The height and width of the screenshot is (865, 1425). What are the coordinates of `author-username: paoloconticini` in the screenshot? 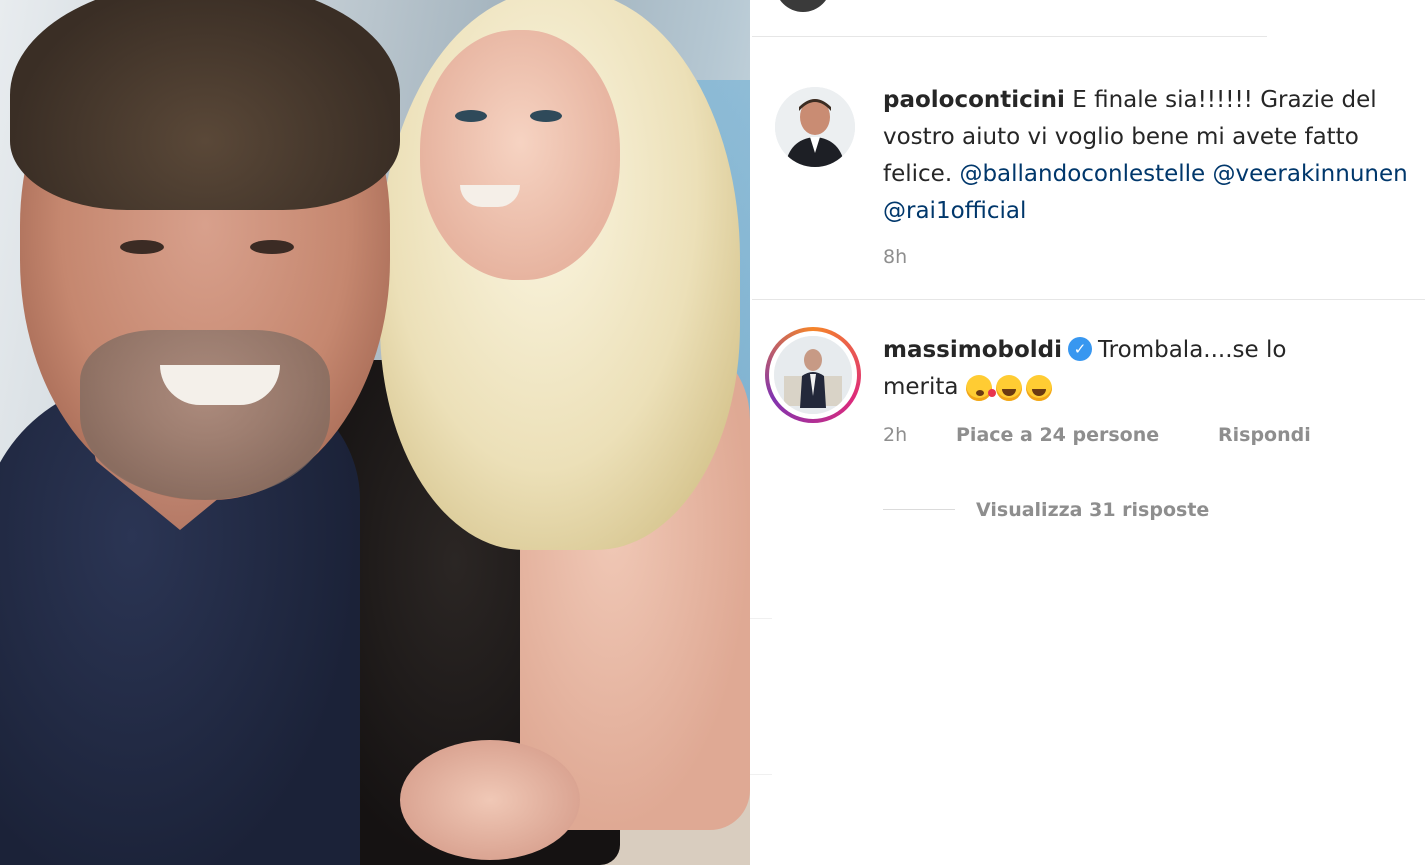 It's located at (974, 100).